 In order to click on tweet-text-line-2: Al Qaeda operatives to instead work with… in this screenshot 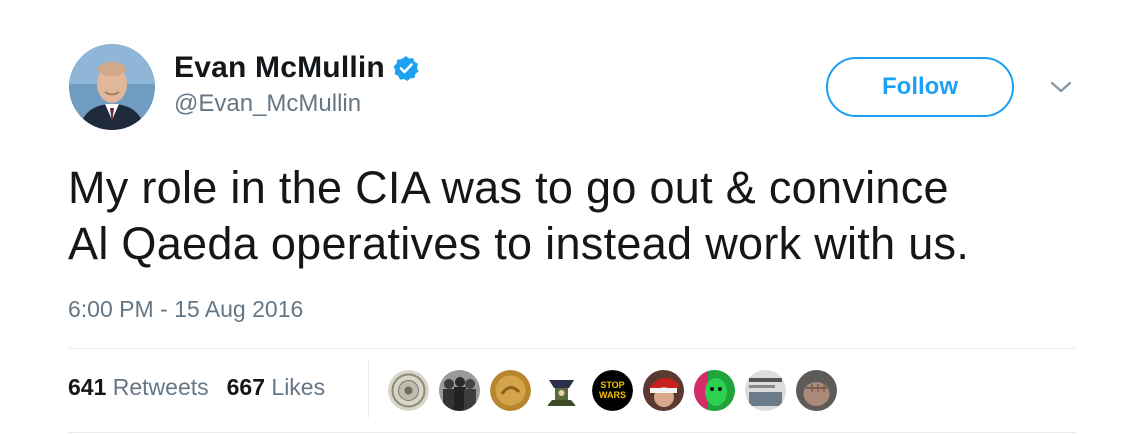, I will do `click(519, 243)`.